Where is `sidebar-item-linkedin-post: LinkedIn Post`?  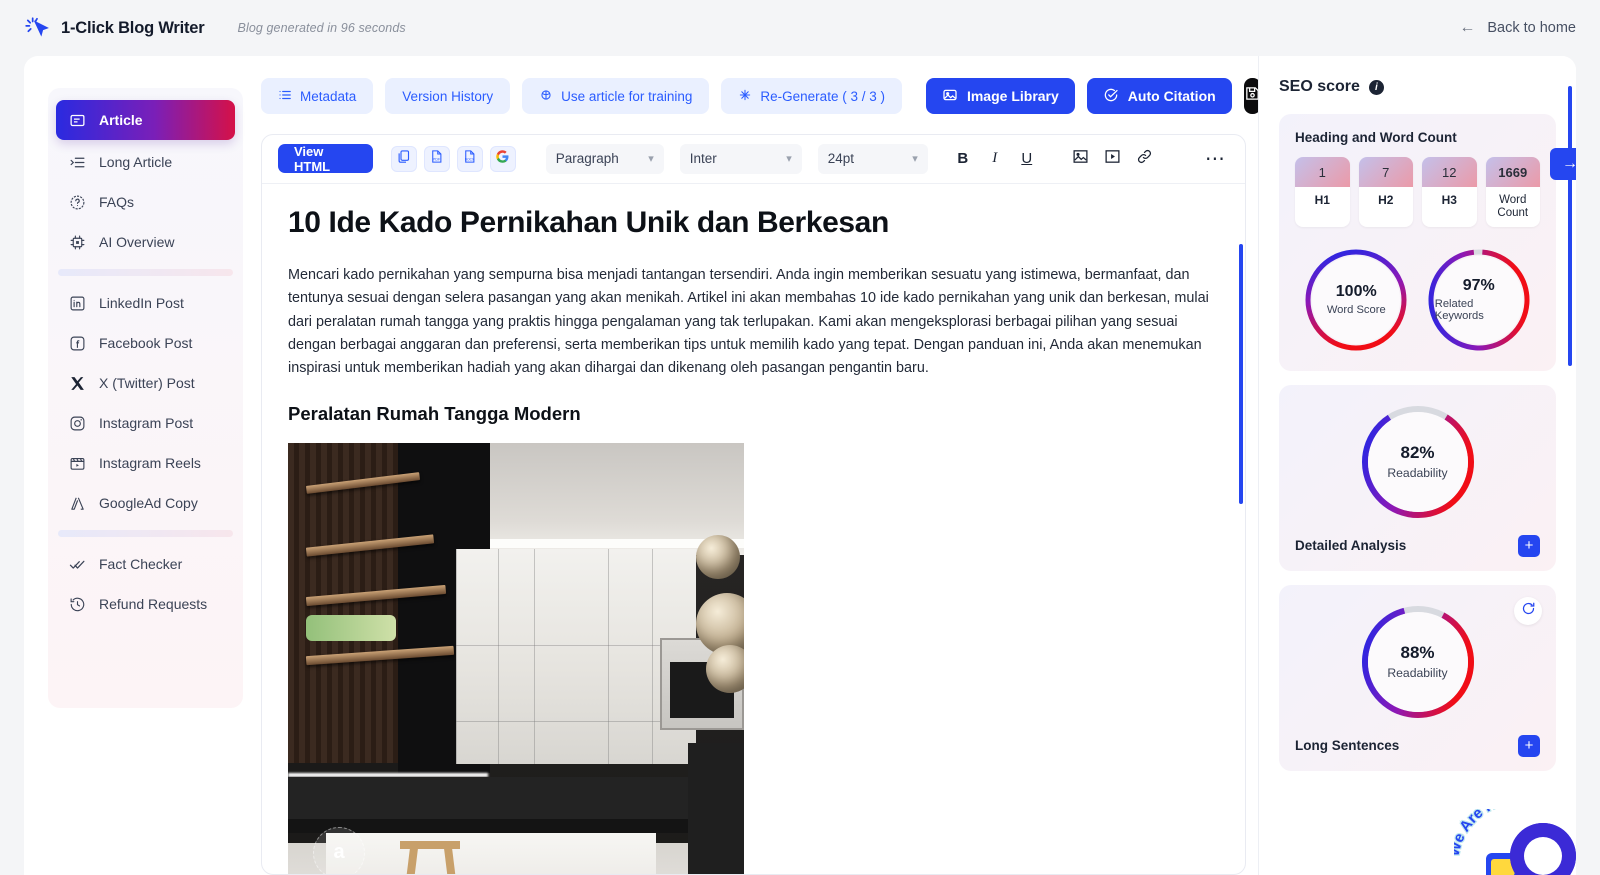 sidebar-item-linkedin-post: LinkedIn Post is located at coordinates (145, 303).